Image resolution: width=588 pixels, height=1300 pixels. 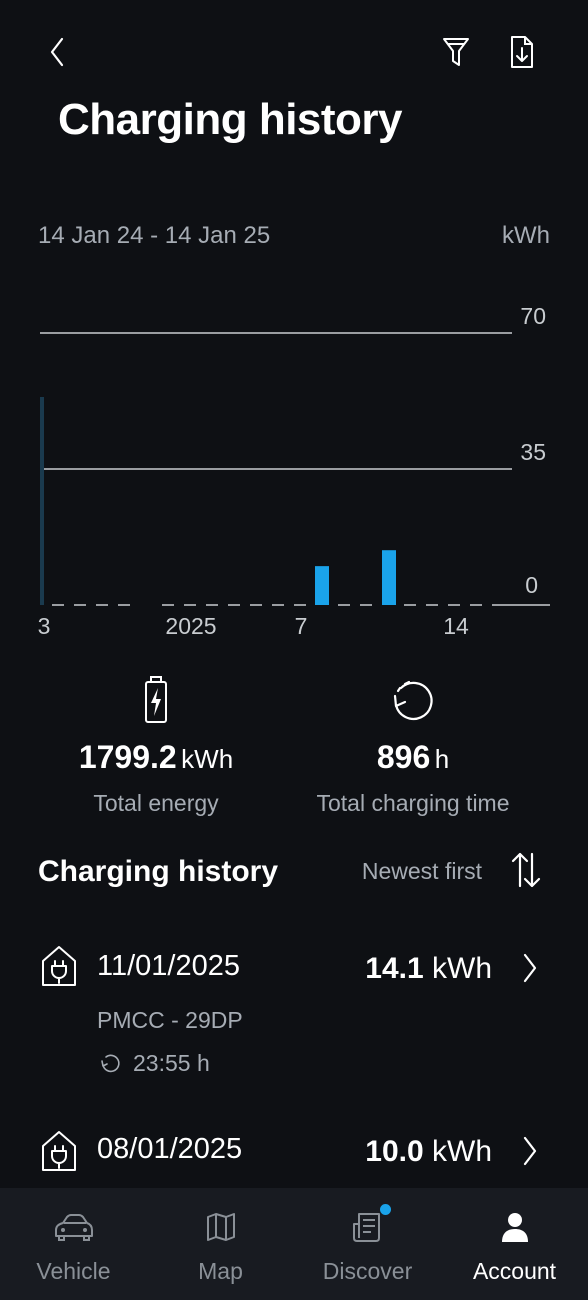 I want to click on bottom-navigation: Vehicle Map Discover Account, so click(x=294, y=1244).